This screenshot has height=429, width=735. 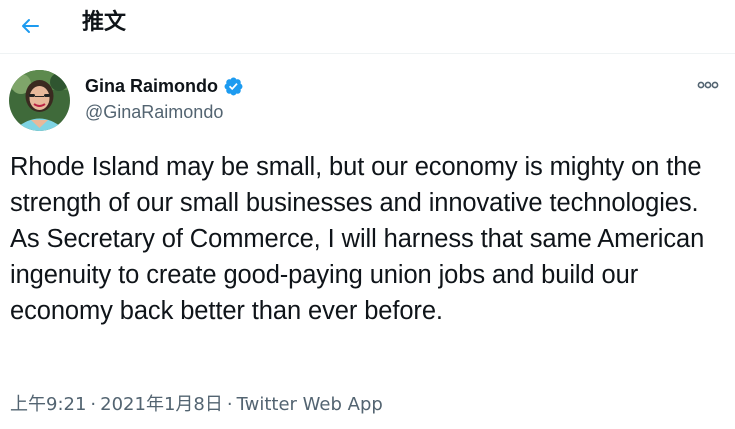 I want to click on author-name: Gina Raimondo, so click(x=151, y=86).